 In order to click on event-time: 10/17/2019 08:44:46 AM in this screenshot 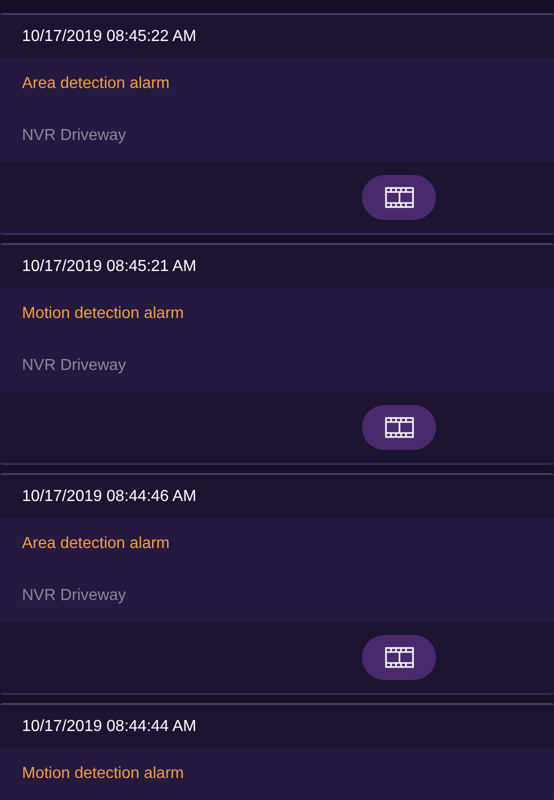, I will do `click(109, 497)`.